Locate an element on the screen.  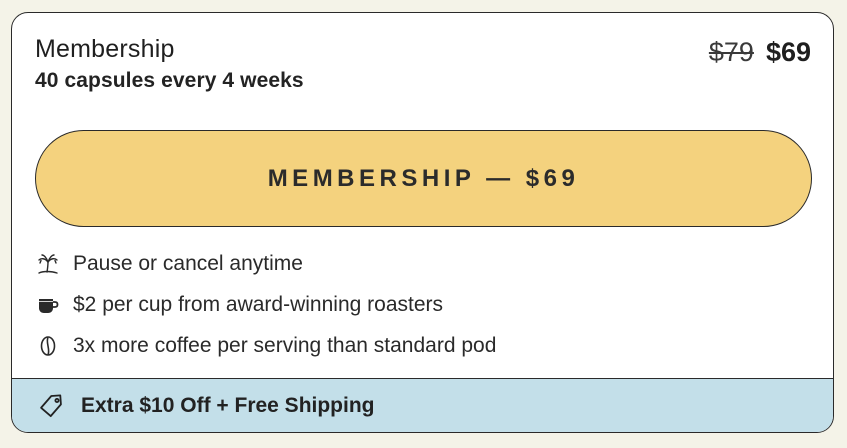
benefit-item: $2 per cup from award-winning roasters is located at coordinates (265, 304).